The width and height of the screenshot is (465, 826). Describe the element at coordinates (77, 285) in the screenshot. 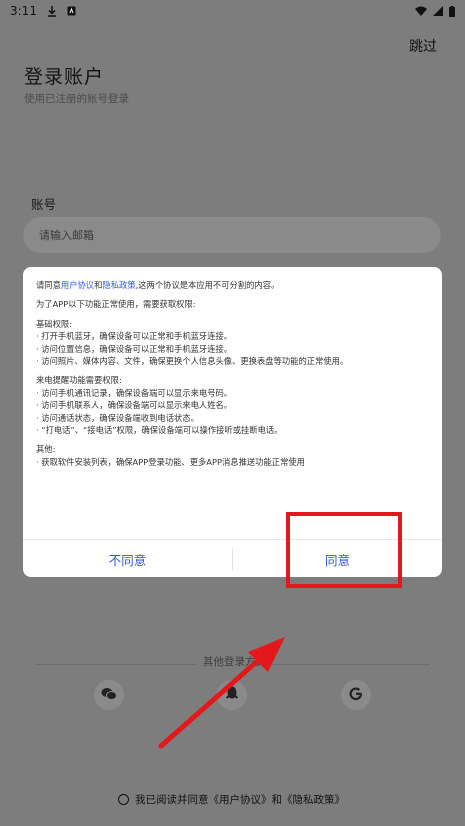

I see `user-agreement-link: 用户协议` at that location.